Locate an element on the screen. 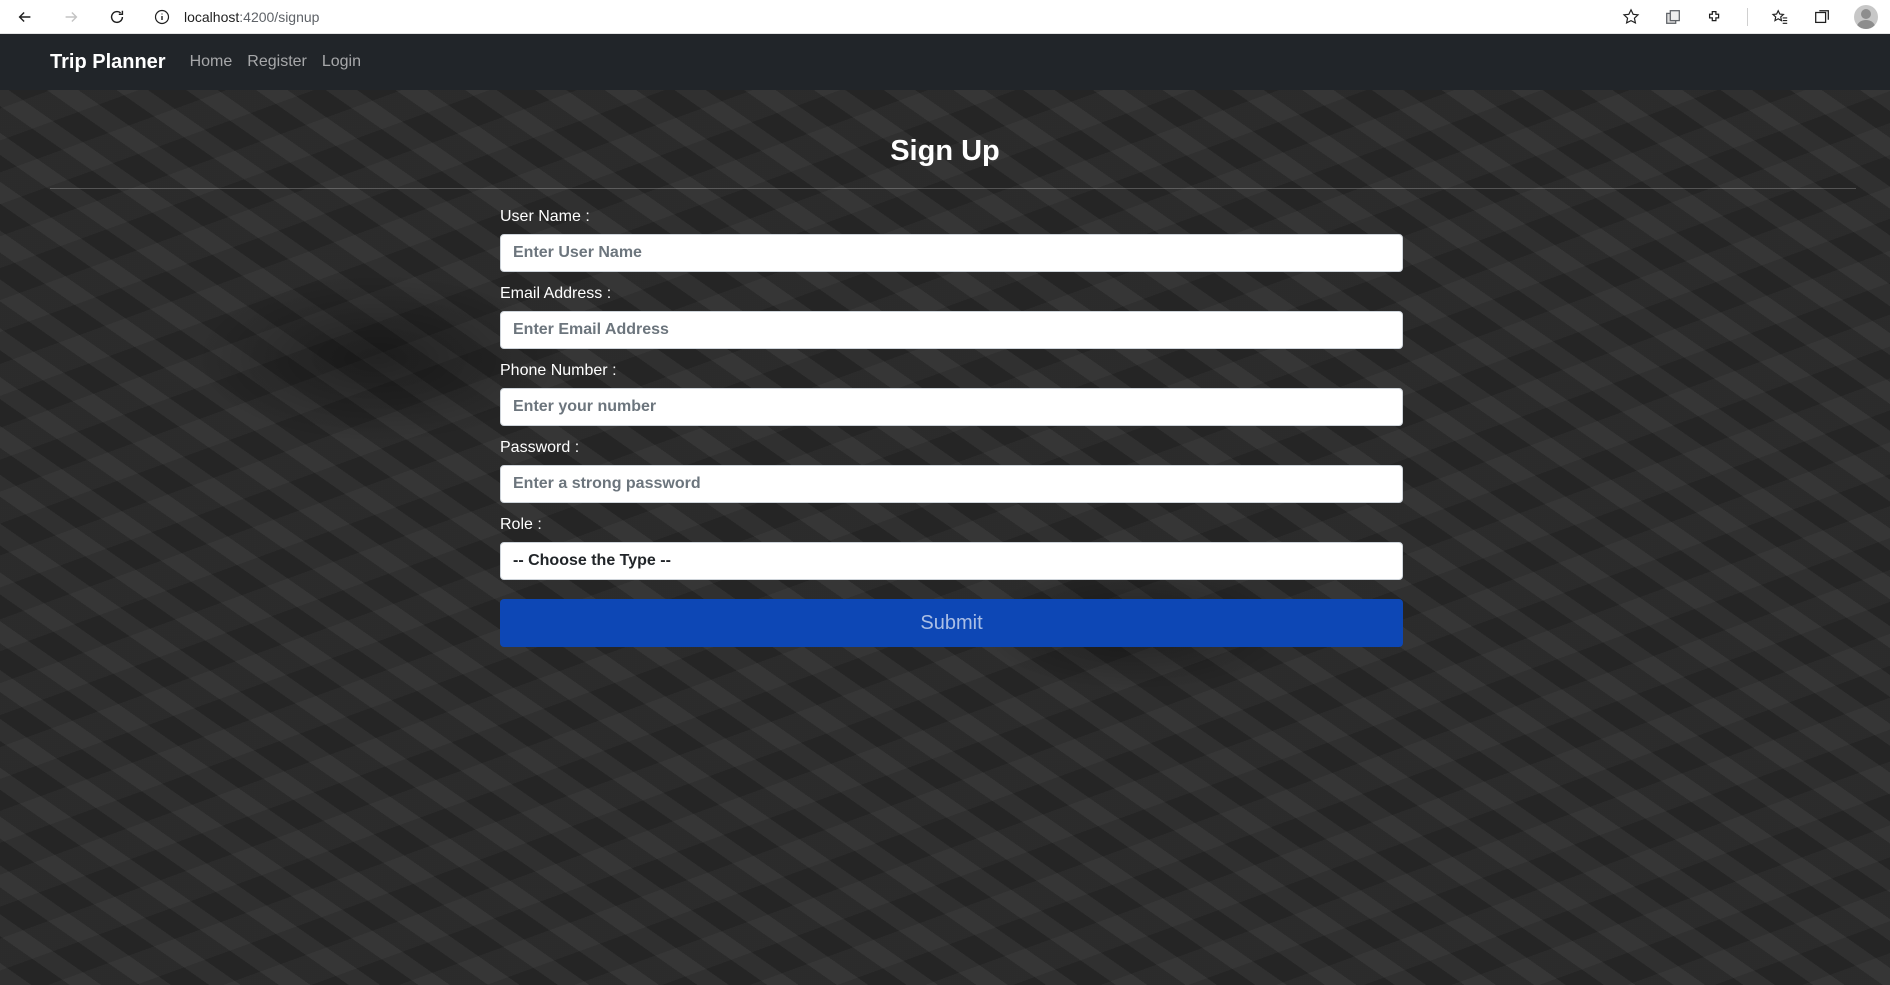  address-bar: localhost:4200/signup is located at coordinates (236, 17).